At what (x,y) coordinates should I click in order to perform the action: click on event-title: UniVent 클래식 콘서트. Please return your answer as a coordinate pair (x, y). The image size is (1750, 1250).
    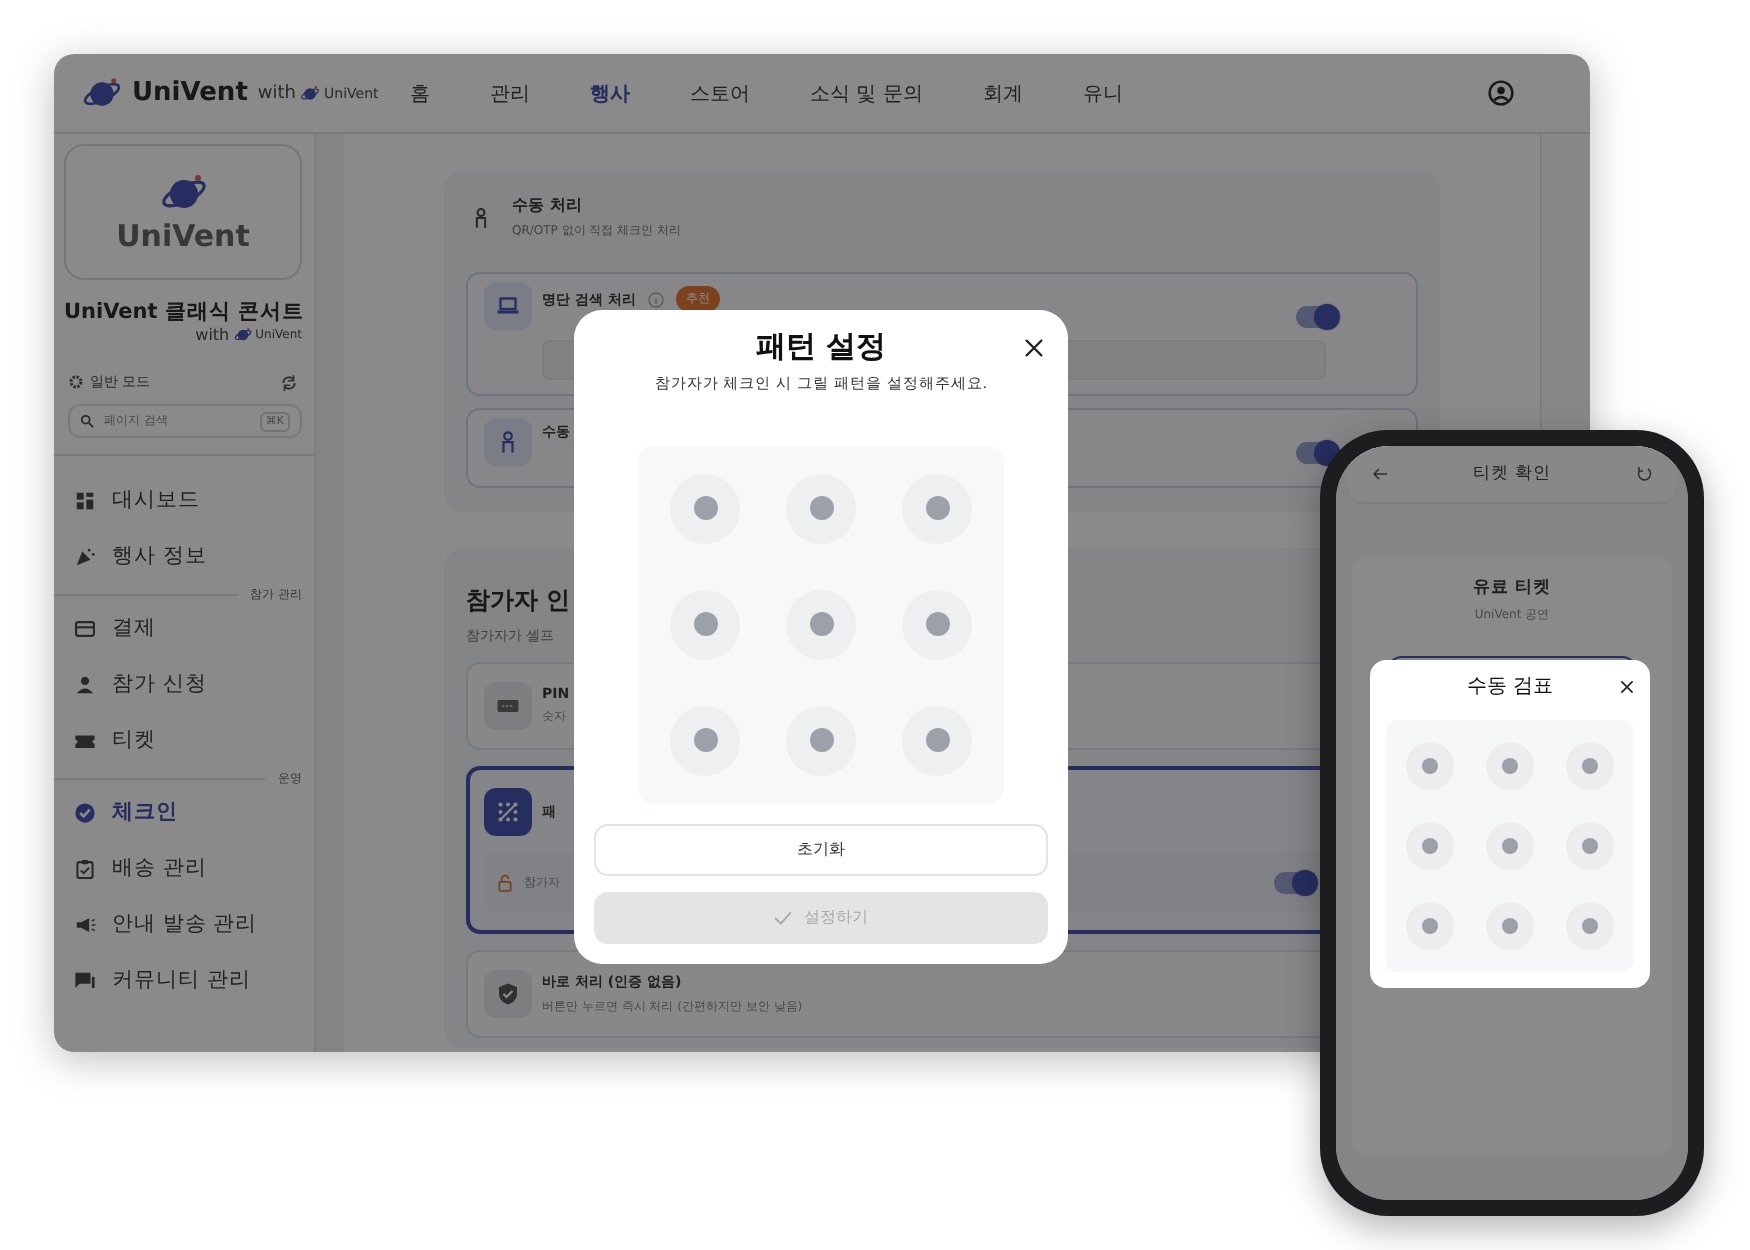
    Looking at the image, I should click on (185, 312).